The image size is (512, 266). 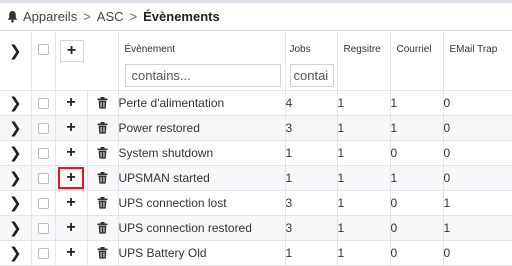 I want to click on email-trap-cell: 1, so click(x=477, y=203).